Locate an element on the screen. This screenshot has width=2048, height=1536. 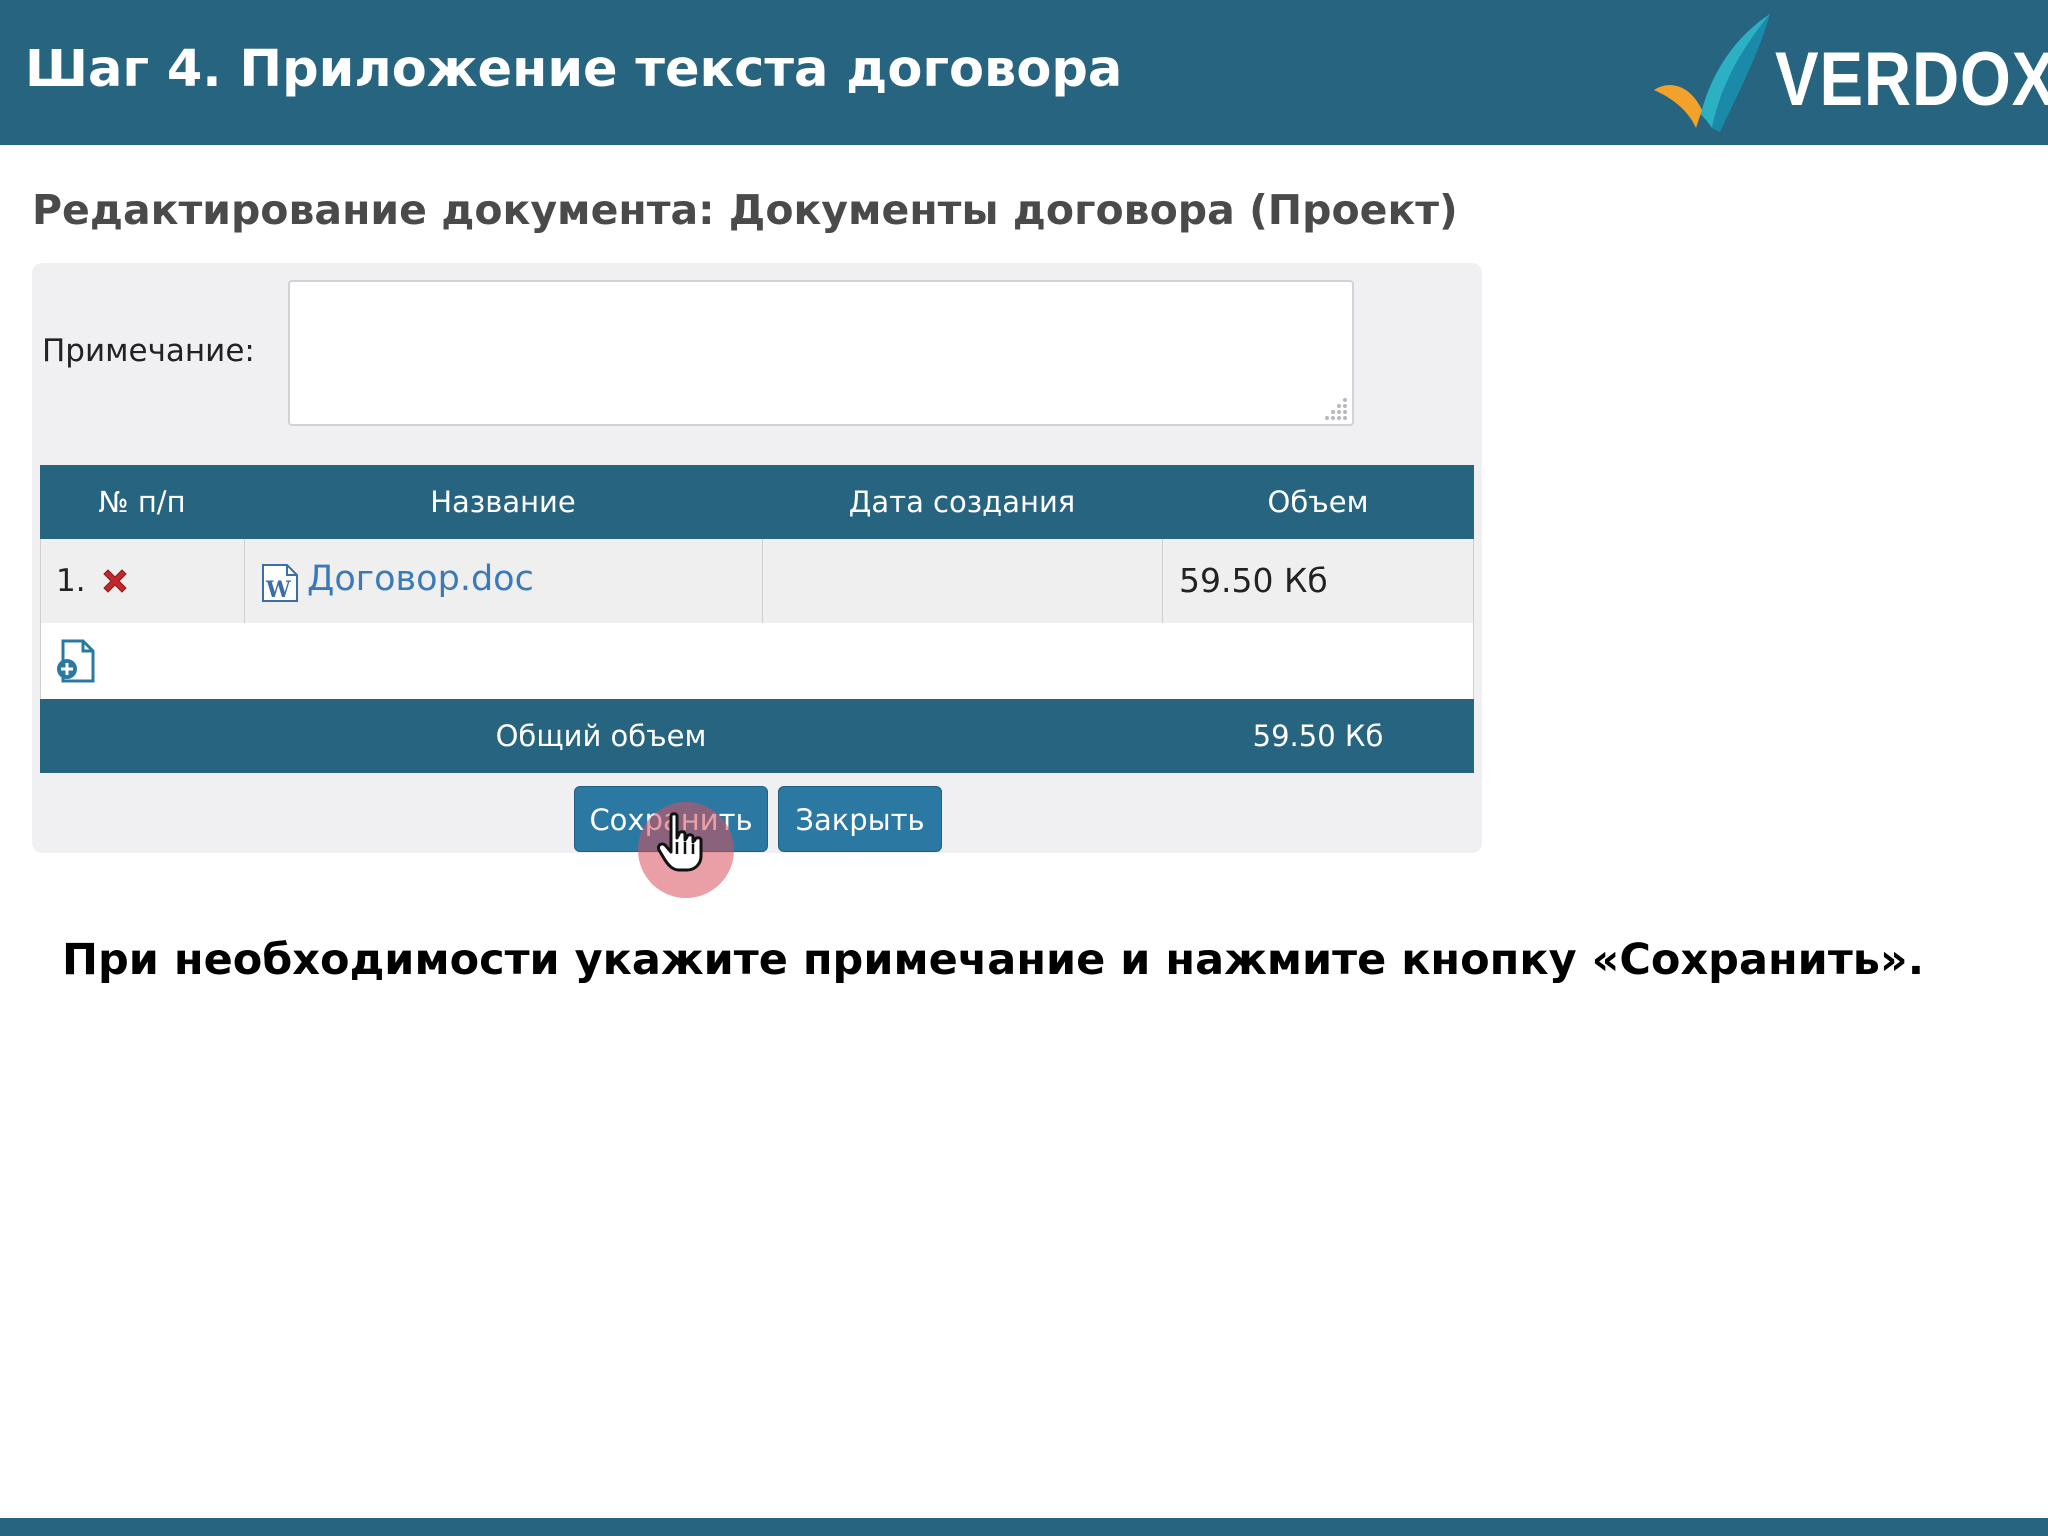
total-size: 59.50 Кб is located at coordinates (1318, 736).